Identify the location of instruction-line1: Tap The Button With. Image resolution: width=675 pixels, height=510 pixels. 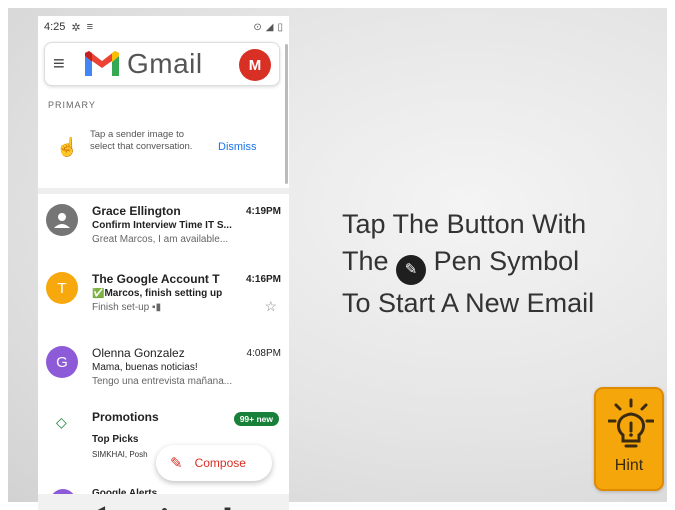
(464, 224).